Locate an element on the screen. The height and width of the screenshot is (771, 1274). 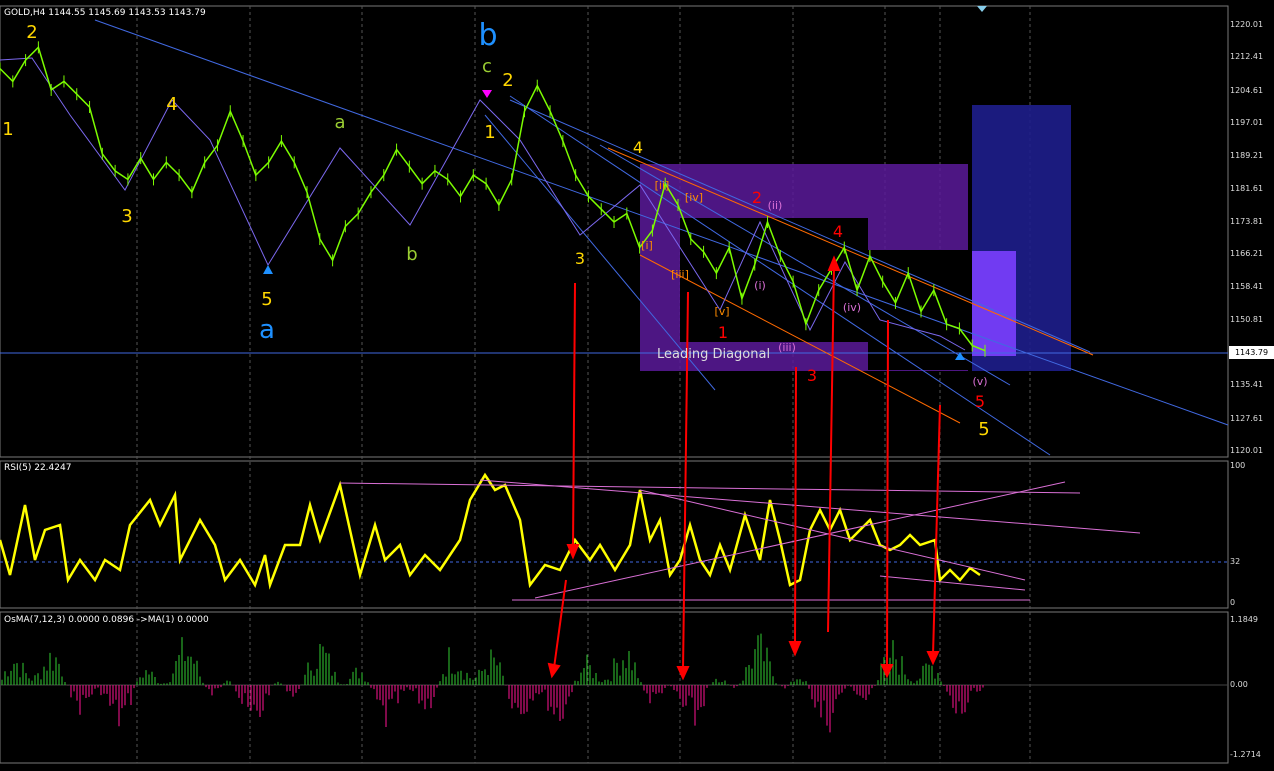
osma-histogram is located at coordinates (492, 683).